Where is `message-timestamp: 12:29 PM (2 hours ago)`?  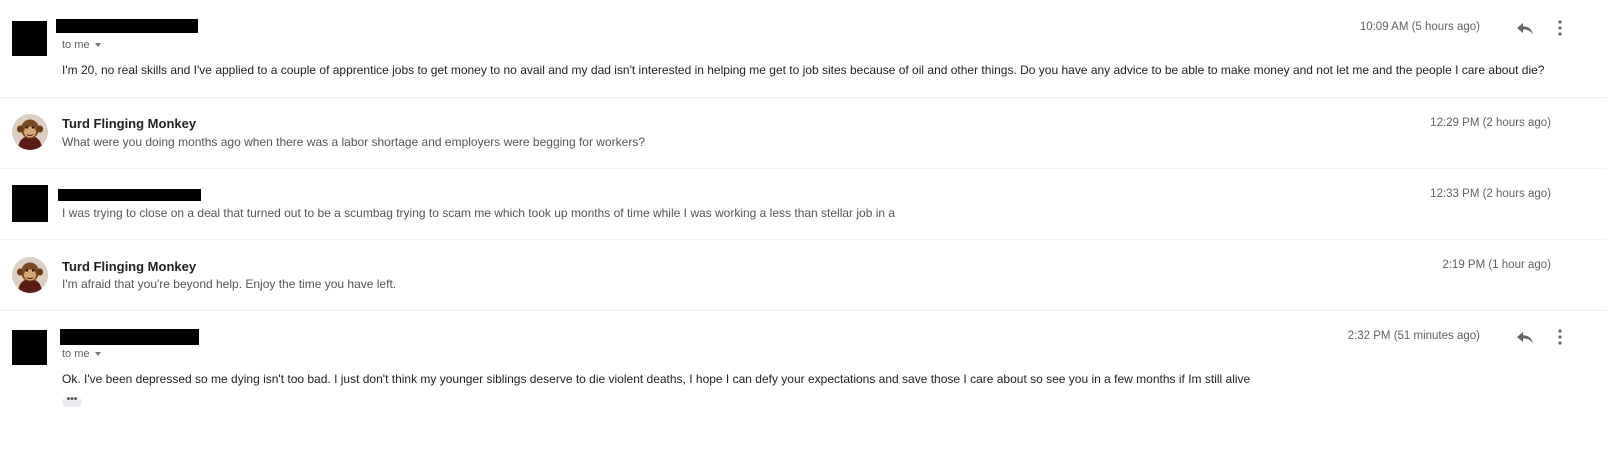 message-timestamp: 12:29 PM (2 hours ago) is located at coordinates (1490, 123).